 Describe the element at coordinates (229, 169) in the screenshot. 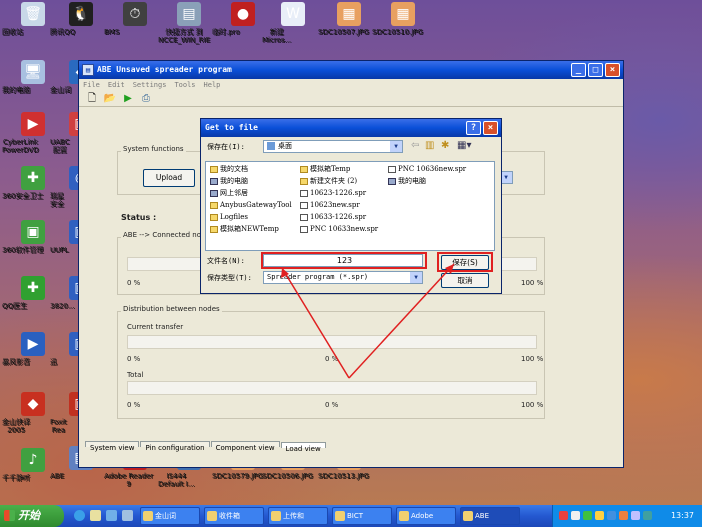

I see `file-list-item: 我的文档` at that location.